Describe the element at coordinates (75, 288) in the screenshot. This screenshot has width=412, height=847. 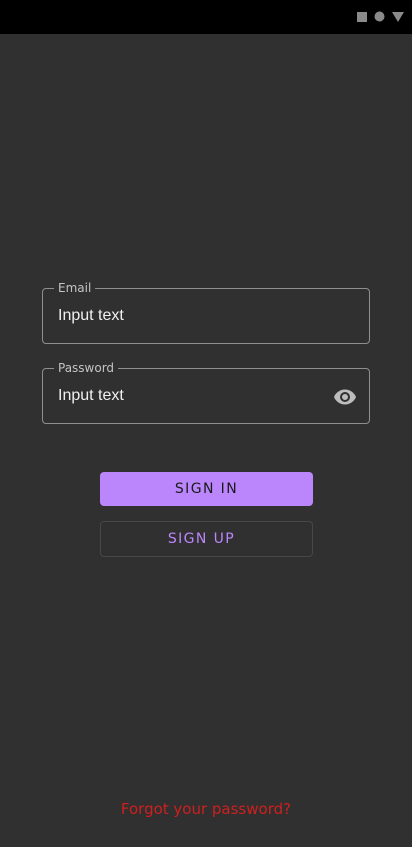
I see `email-label: Email` at that location.